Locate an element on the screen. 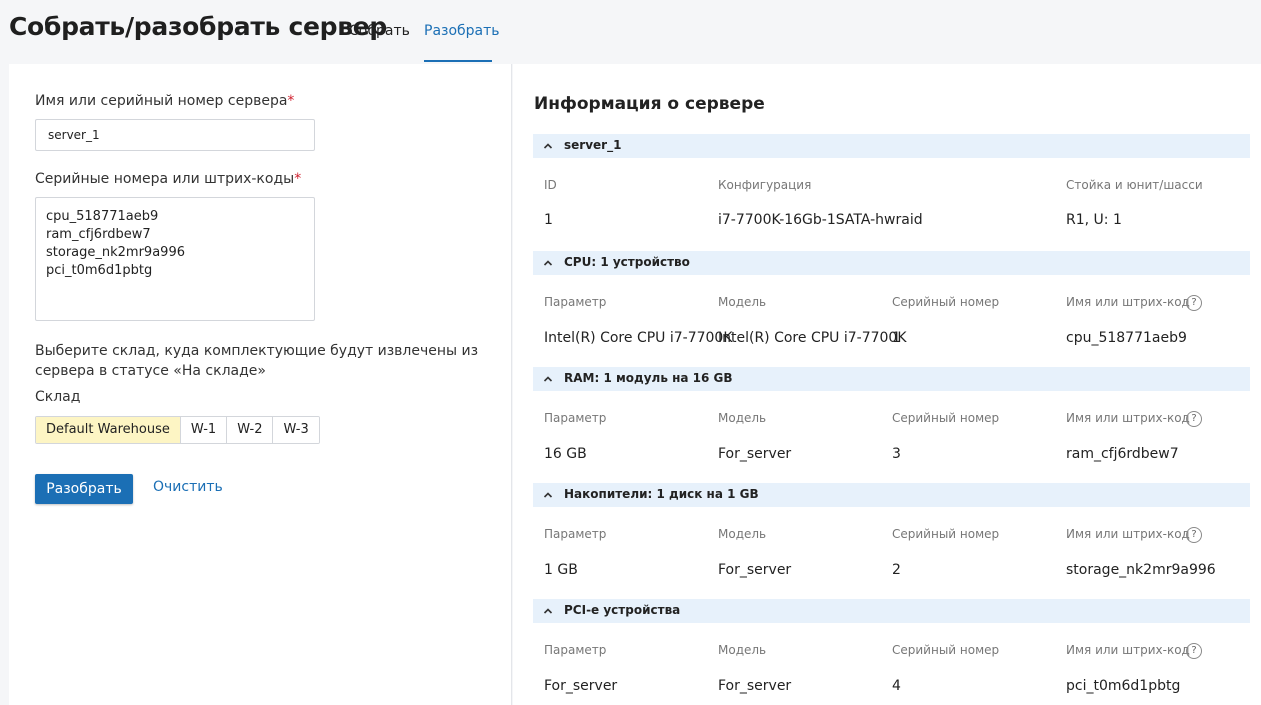 The width and height of the screenshot is (1261, 705). warehouse-option-default: Default Warehouse is located at coordinates (108, 430).